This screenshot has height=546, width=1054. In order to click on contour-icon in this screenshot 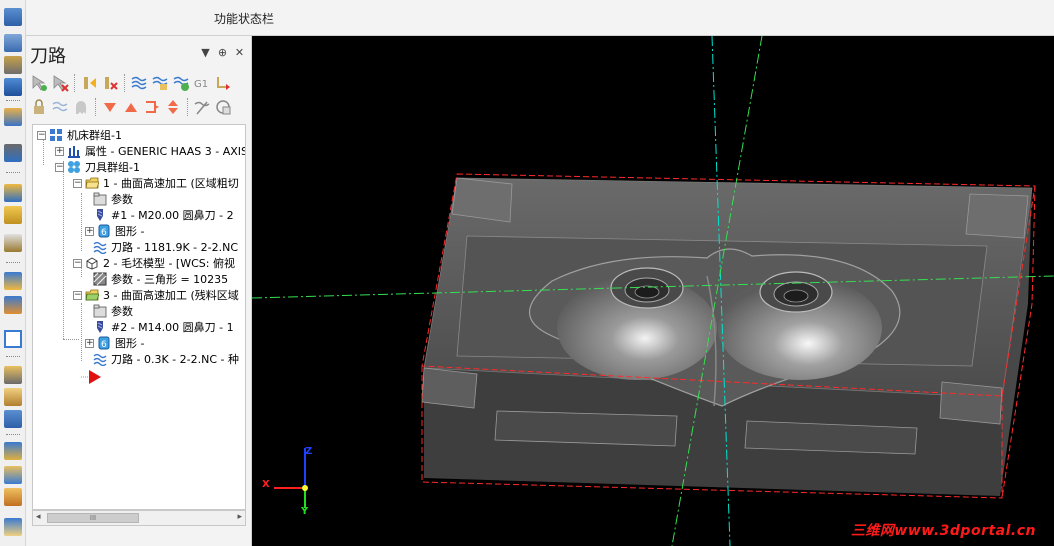, I will do `click(13, 305)`.